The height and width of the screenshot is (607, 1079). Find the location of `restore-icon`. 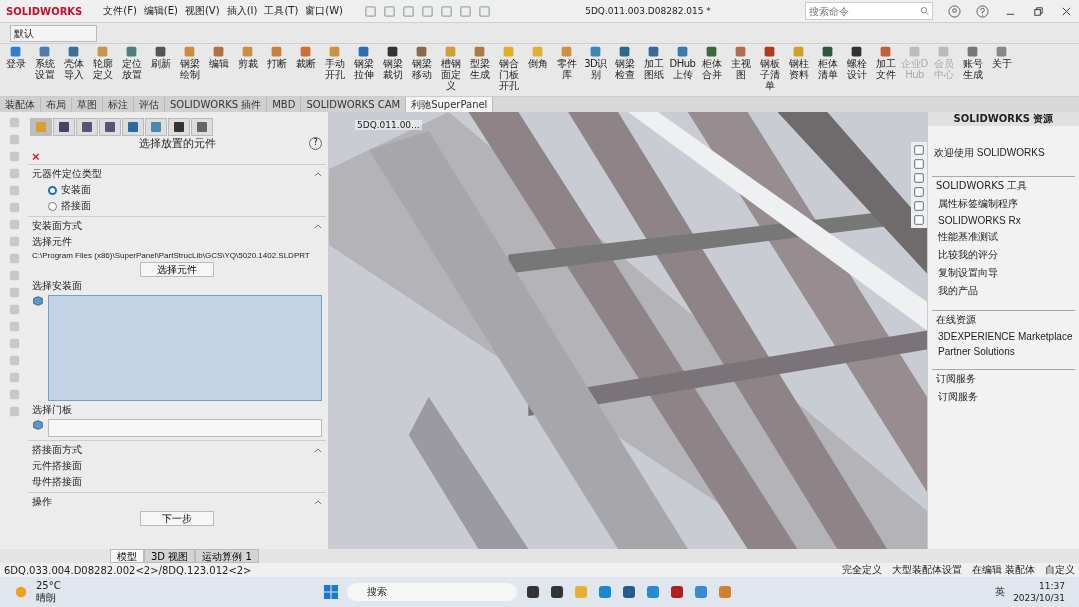

restore-icon is located at coordinates (1038, 11).